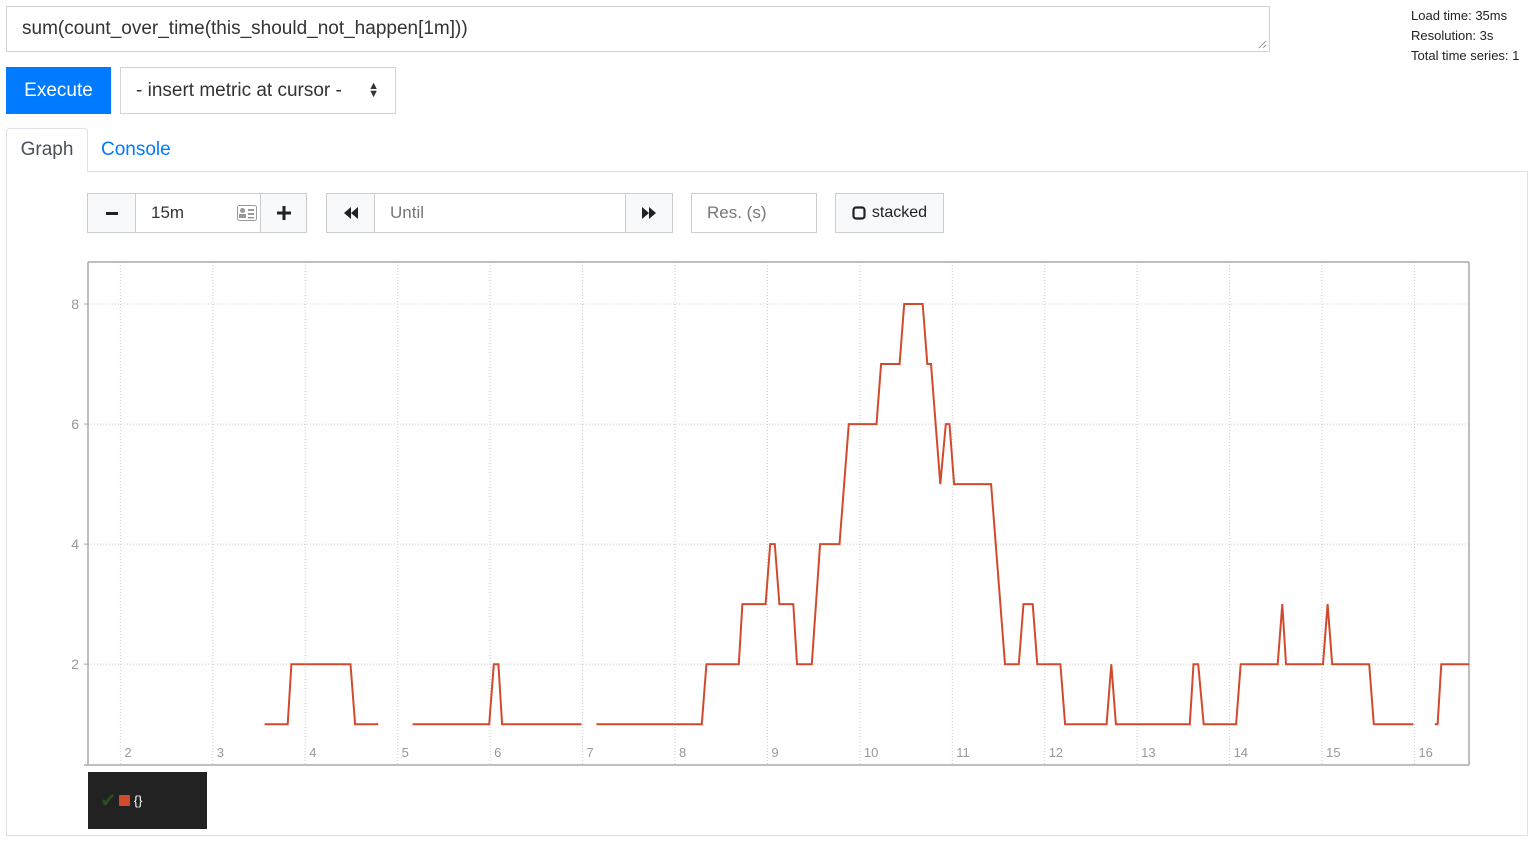 This screenshot has width=1536, height=843. What do you see at coordinates (312, 752) in the screenshot?
I see `x-tick-label: 4` at bounding box center [312, 752].